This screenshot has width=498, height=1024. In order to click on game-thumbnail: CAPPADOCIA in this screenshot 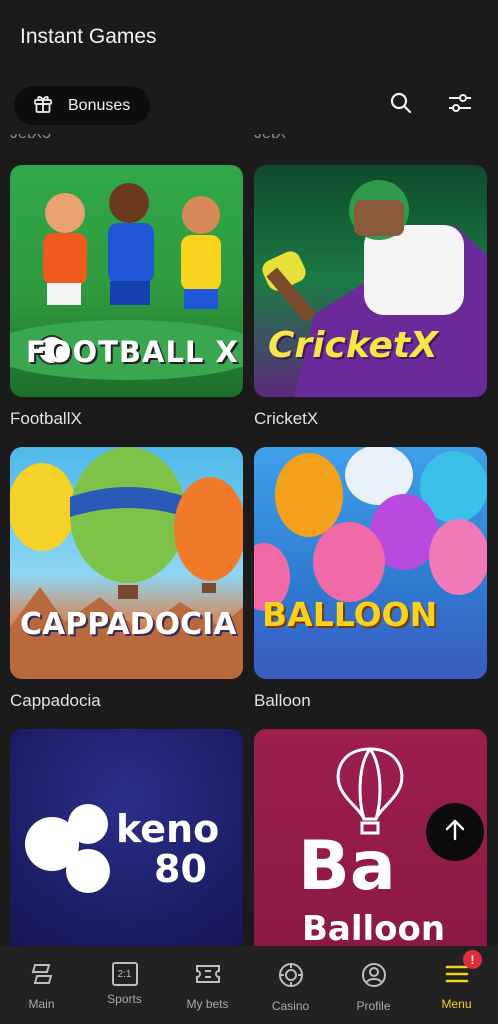, I will do `click(126, 563)`.